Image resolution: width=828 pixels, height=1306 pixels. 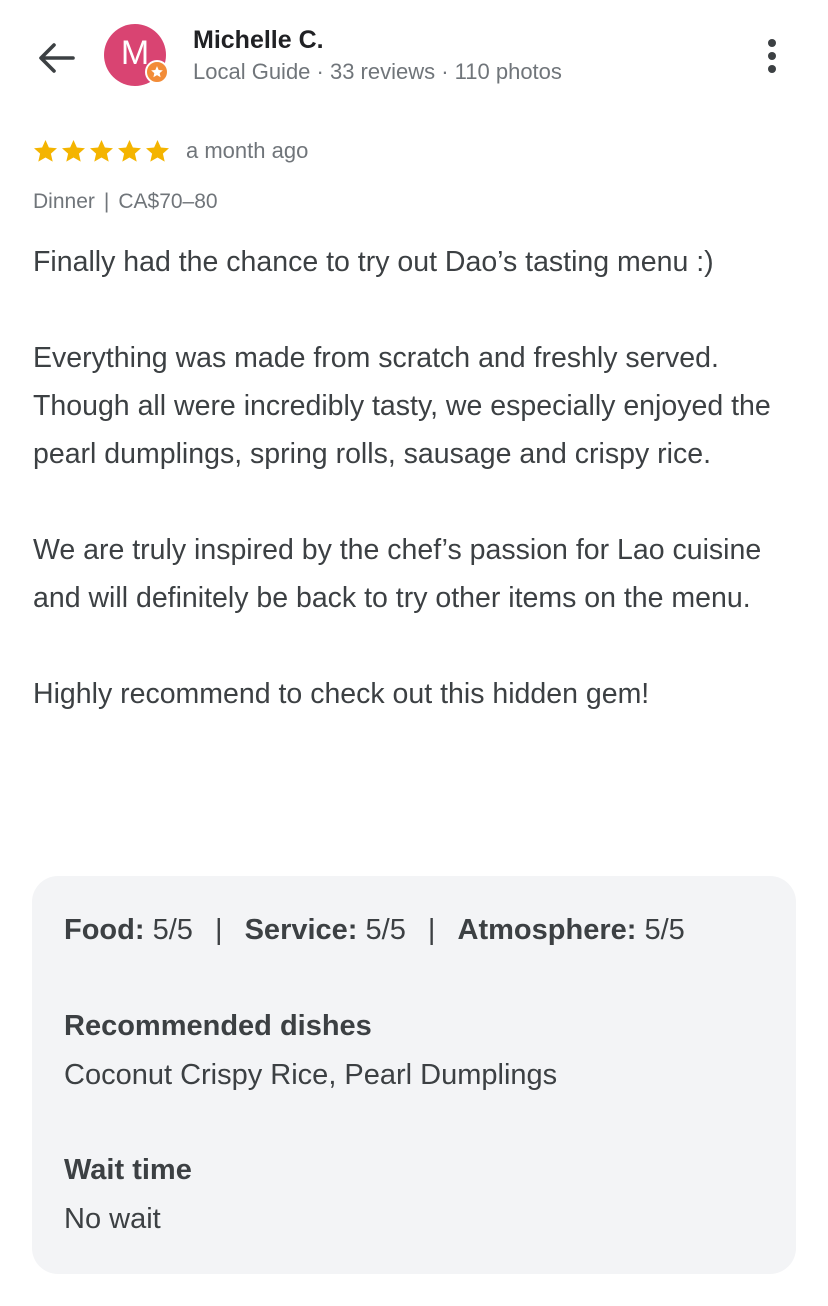 I want to click on rating-row: a month ago, so click(x=170, y=151).